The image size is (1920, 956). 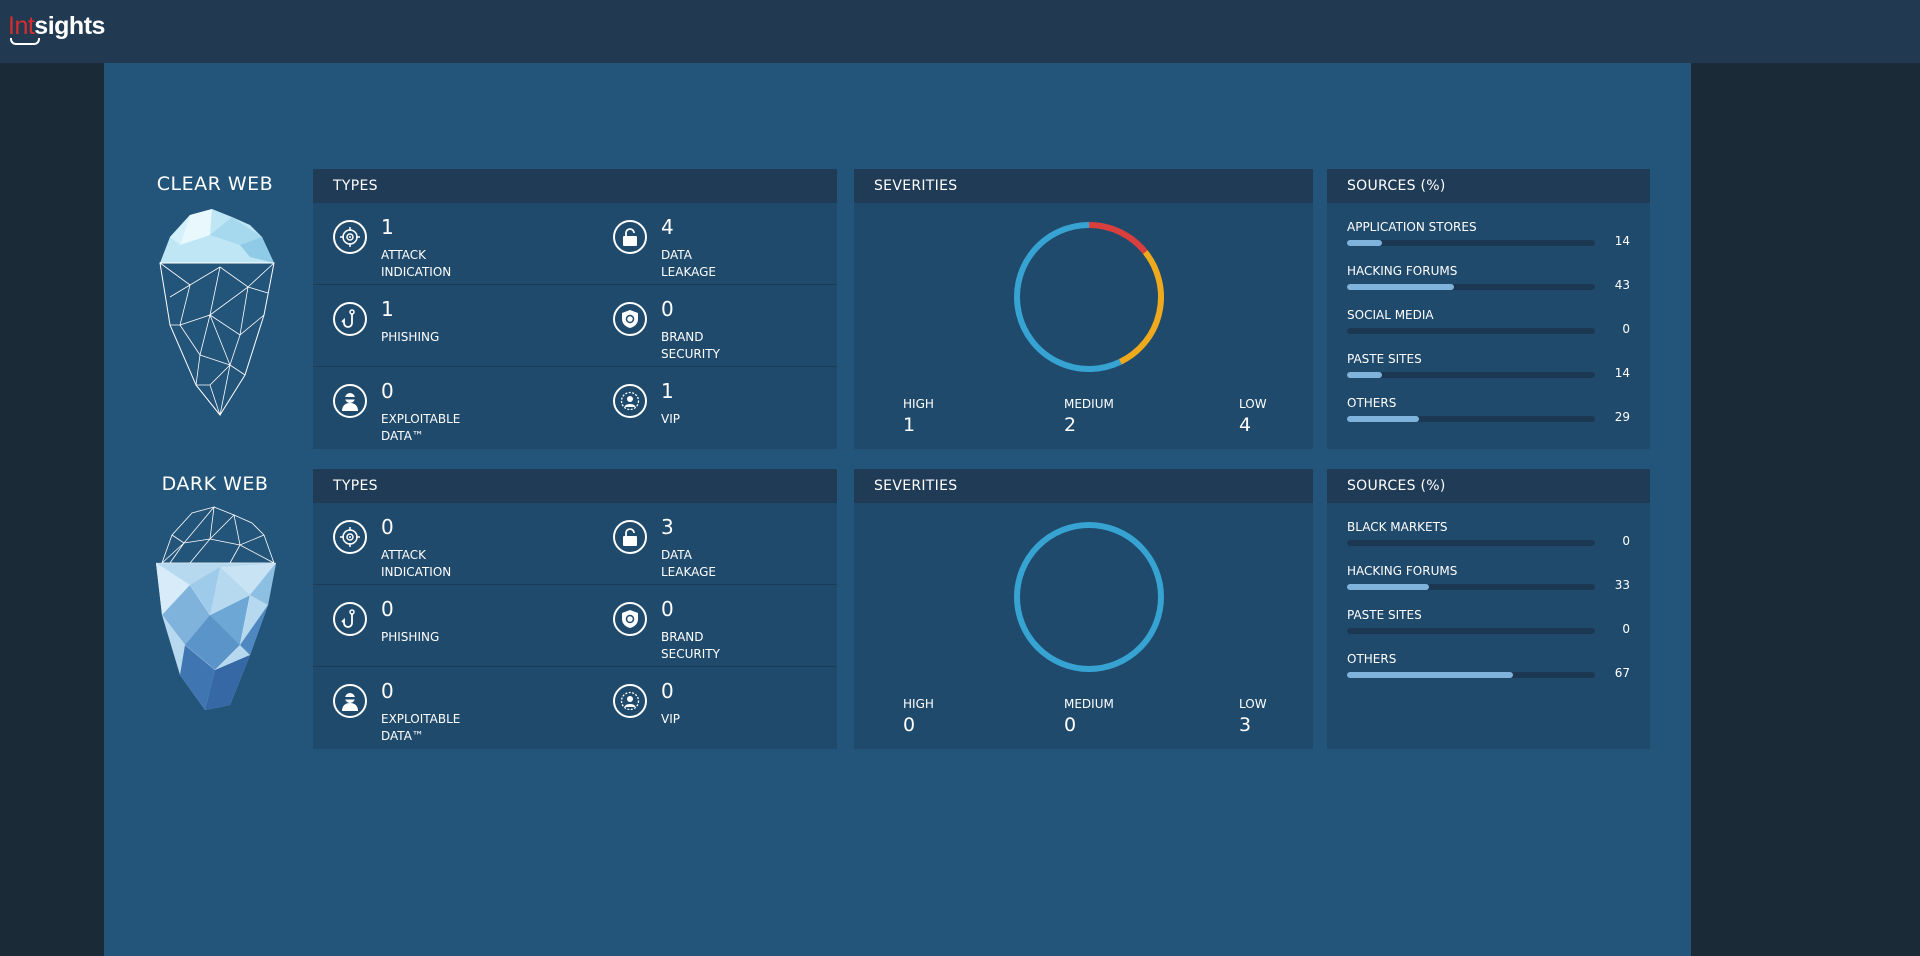 I want to click on severities-panel: SEVERITIES HIGH 0 MEDIUM 0 LOW 3, so click(x=1083, y=609).